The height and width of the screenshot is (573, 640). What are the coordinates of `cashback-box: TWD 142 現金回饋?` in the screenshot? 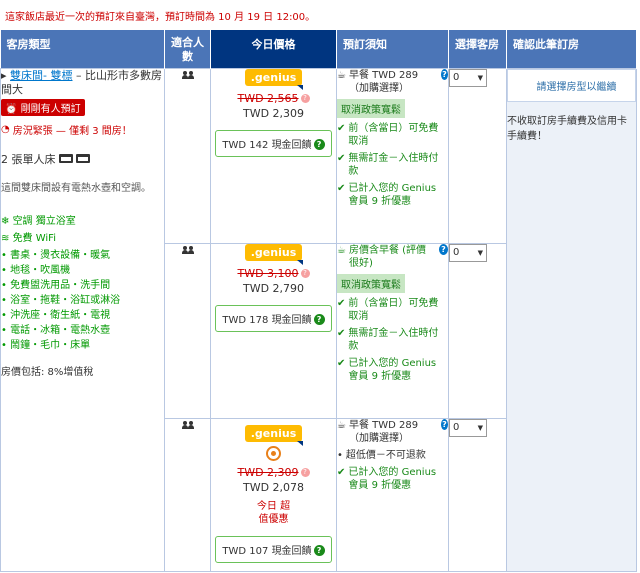 It's located at (273, 143).